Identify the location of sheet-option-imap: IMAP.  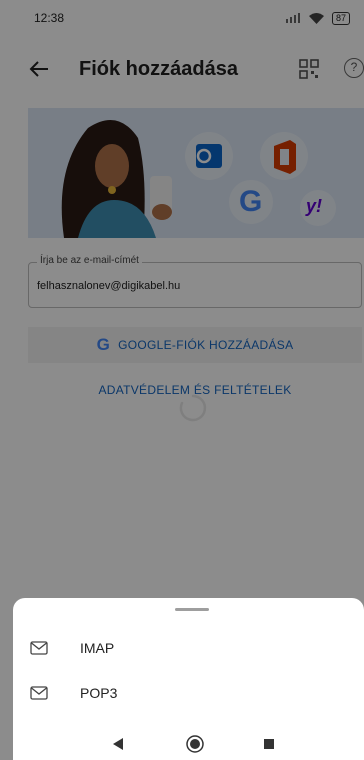
(188, 648).